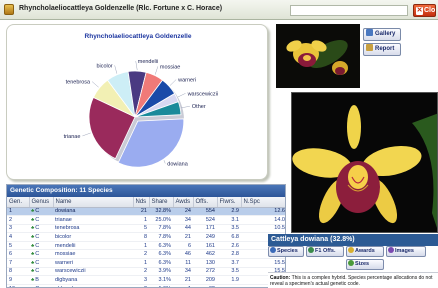 The height and width of the screenshot is (288, 438). I want to click on action-buttons-row: Species F1 Offs. Awards Images, so click(353, 252).